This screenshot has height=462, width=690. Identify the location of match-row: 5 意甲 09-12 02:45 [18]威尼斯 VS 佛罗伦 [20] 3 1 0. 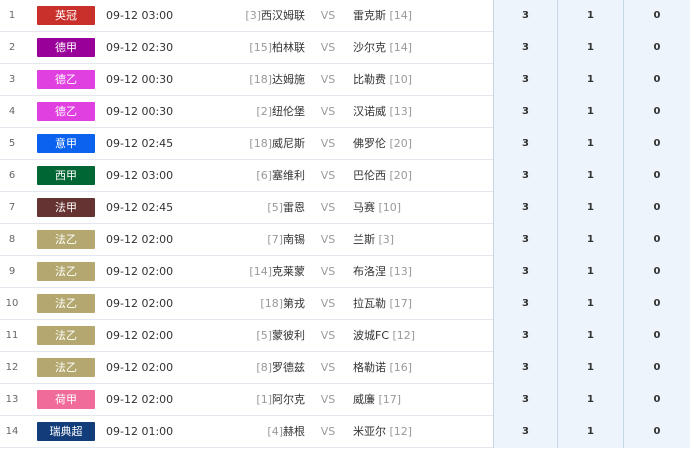
(345, 144).